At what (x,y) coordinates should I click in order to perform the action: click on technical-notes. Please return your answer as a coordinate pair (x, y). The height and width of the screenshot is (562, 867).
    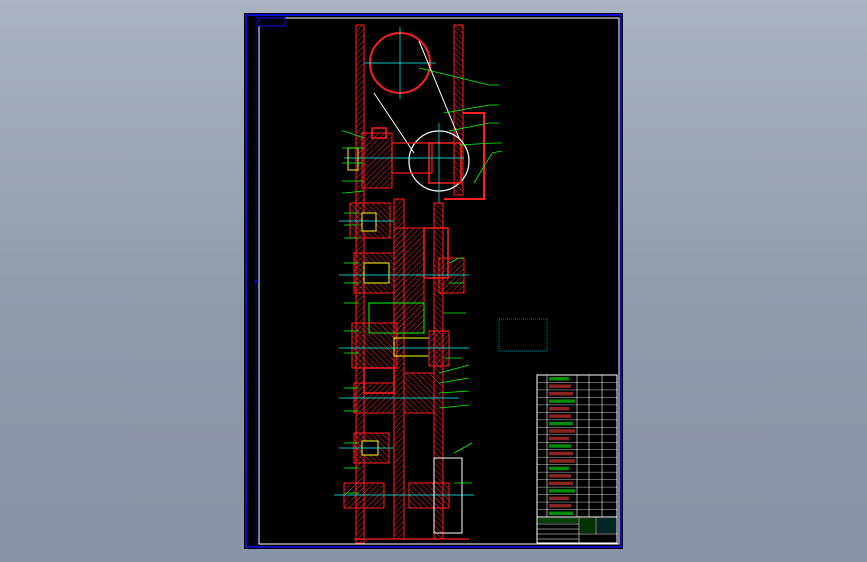
    Looking at the image, I should click on (523, 335).